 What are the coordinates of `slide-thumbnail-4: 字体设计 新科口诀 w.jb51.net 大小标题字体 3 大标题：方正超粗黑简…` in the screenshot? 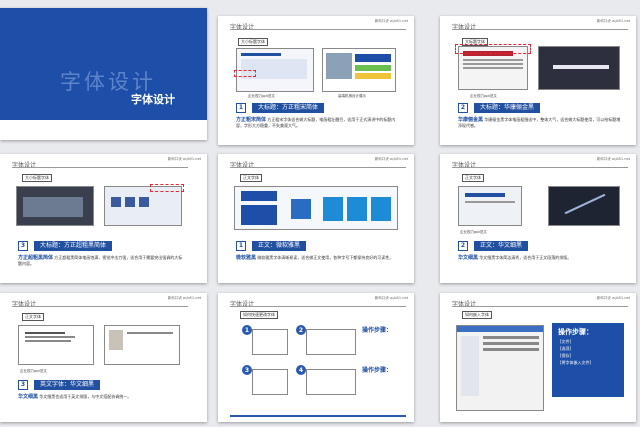 It's located at (103, 218).